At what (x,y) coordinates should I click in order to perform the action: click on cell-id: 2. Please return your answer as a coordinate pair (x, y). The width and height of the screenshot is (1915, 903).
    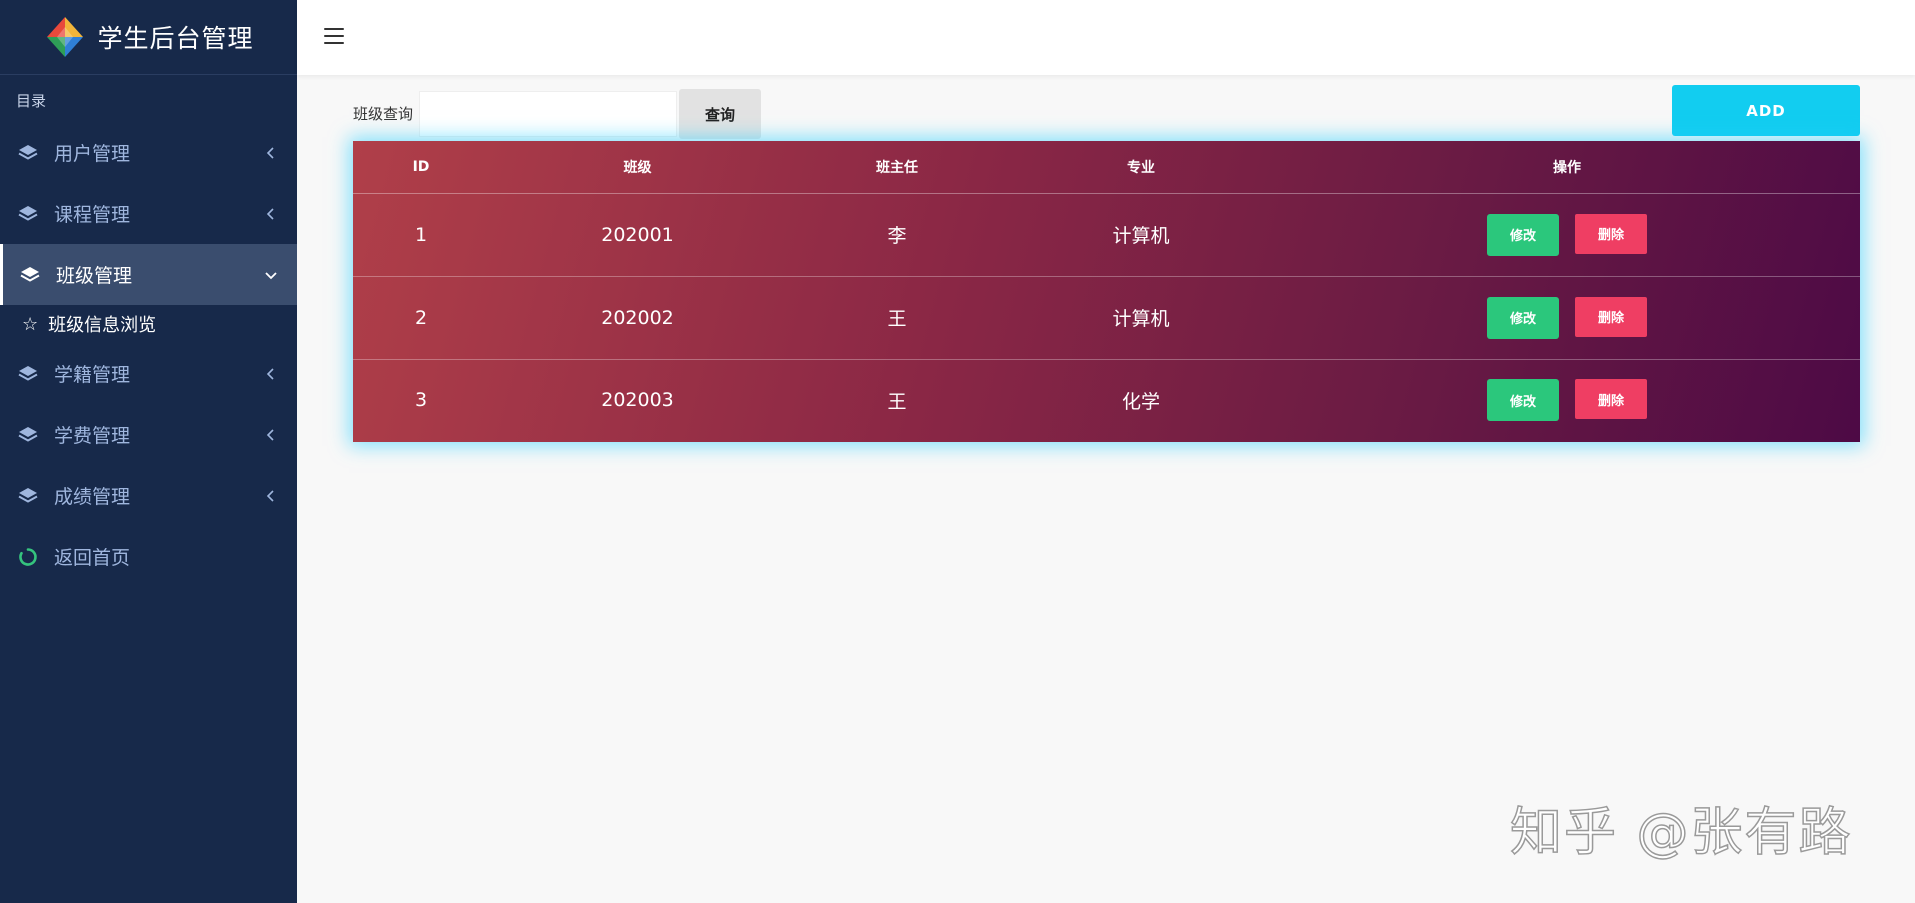
    Looking at the image, I should click on (421, 318).